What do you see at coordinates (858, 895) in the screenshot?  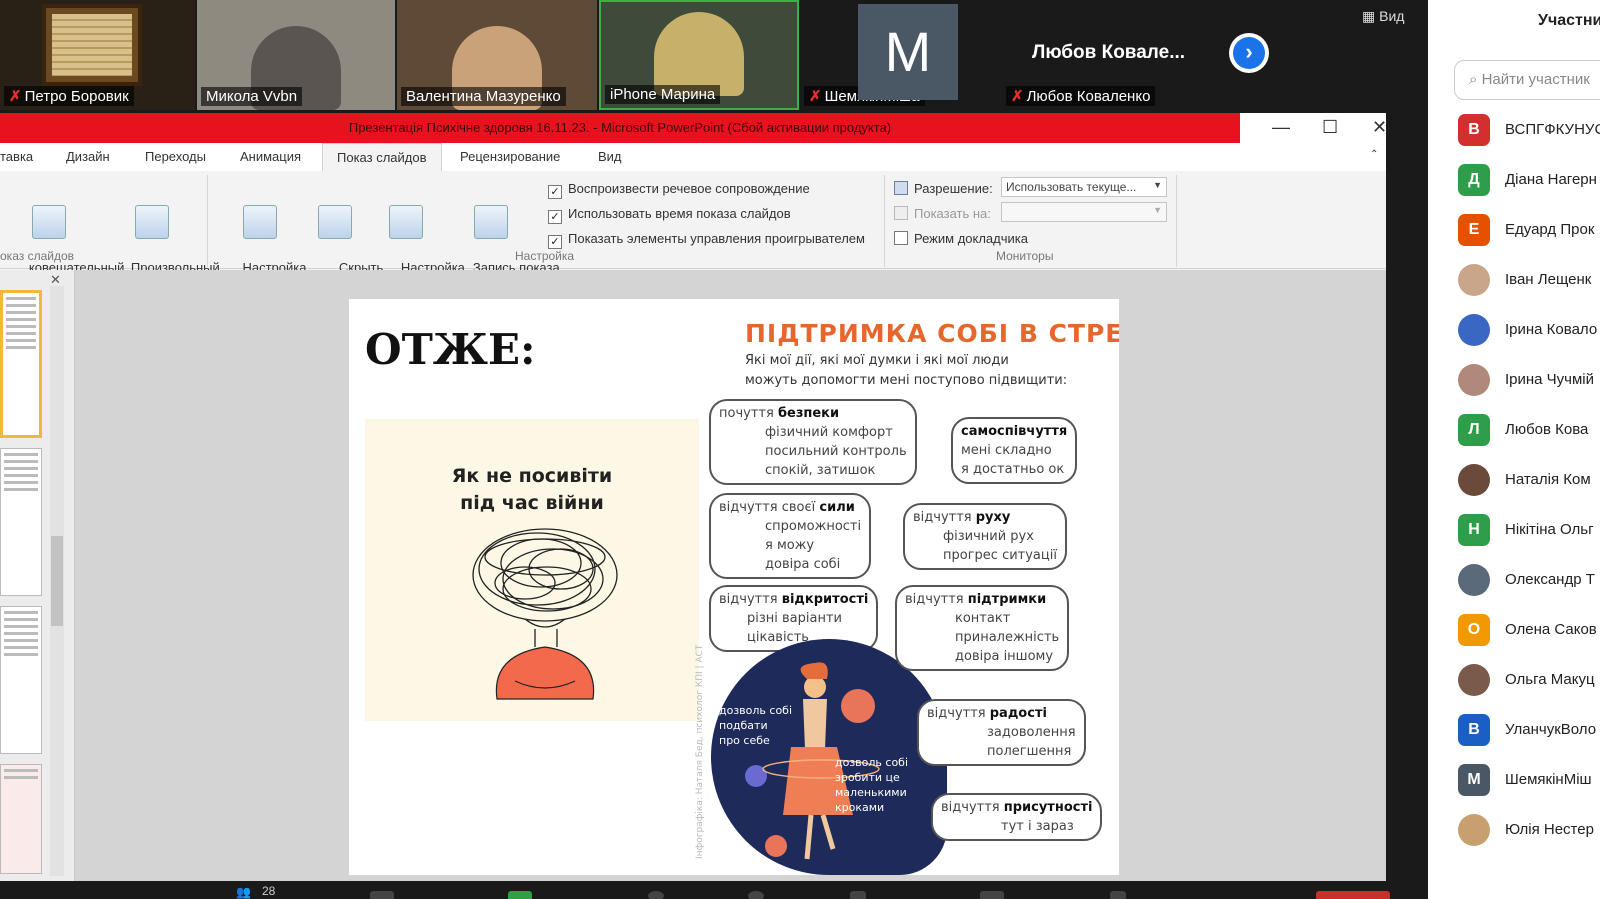 I see `apps-icon` at bounding box center [858, 895].